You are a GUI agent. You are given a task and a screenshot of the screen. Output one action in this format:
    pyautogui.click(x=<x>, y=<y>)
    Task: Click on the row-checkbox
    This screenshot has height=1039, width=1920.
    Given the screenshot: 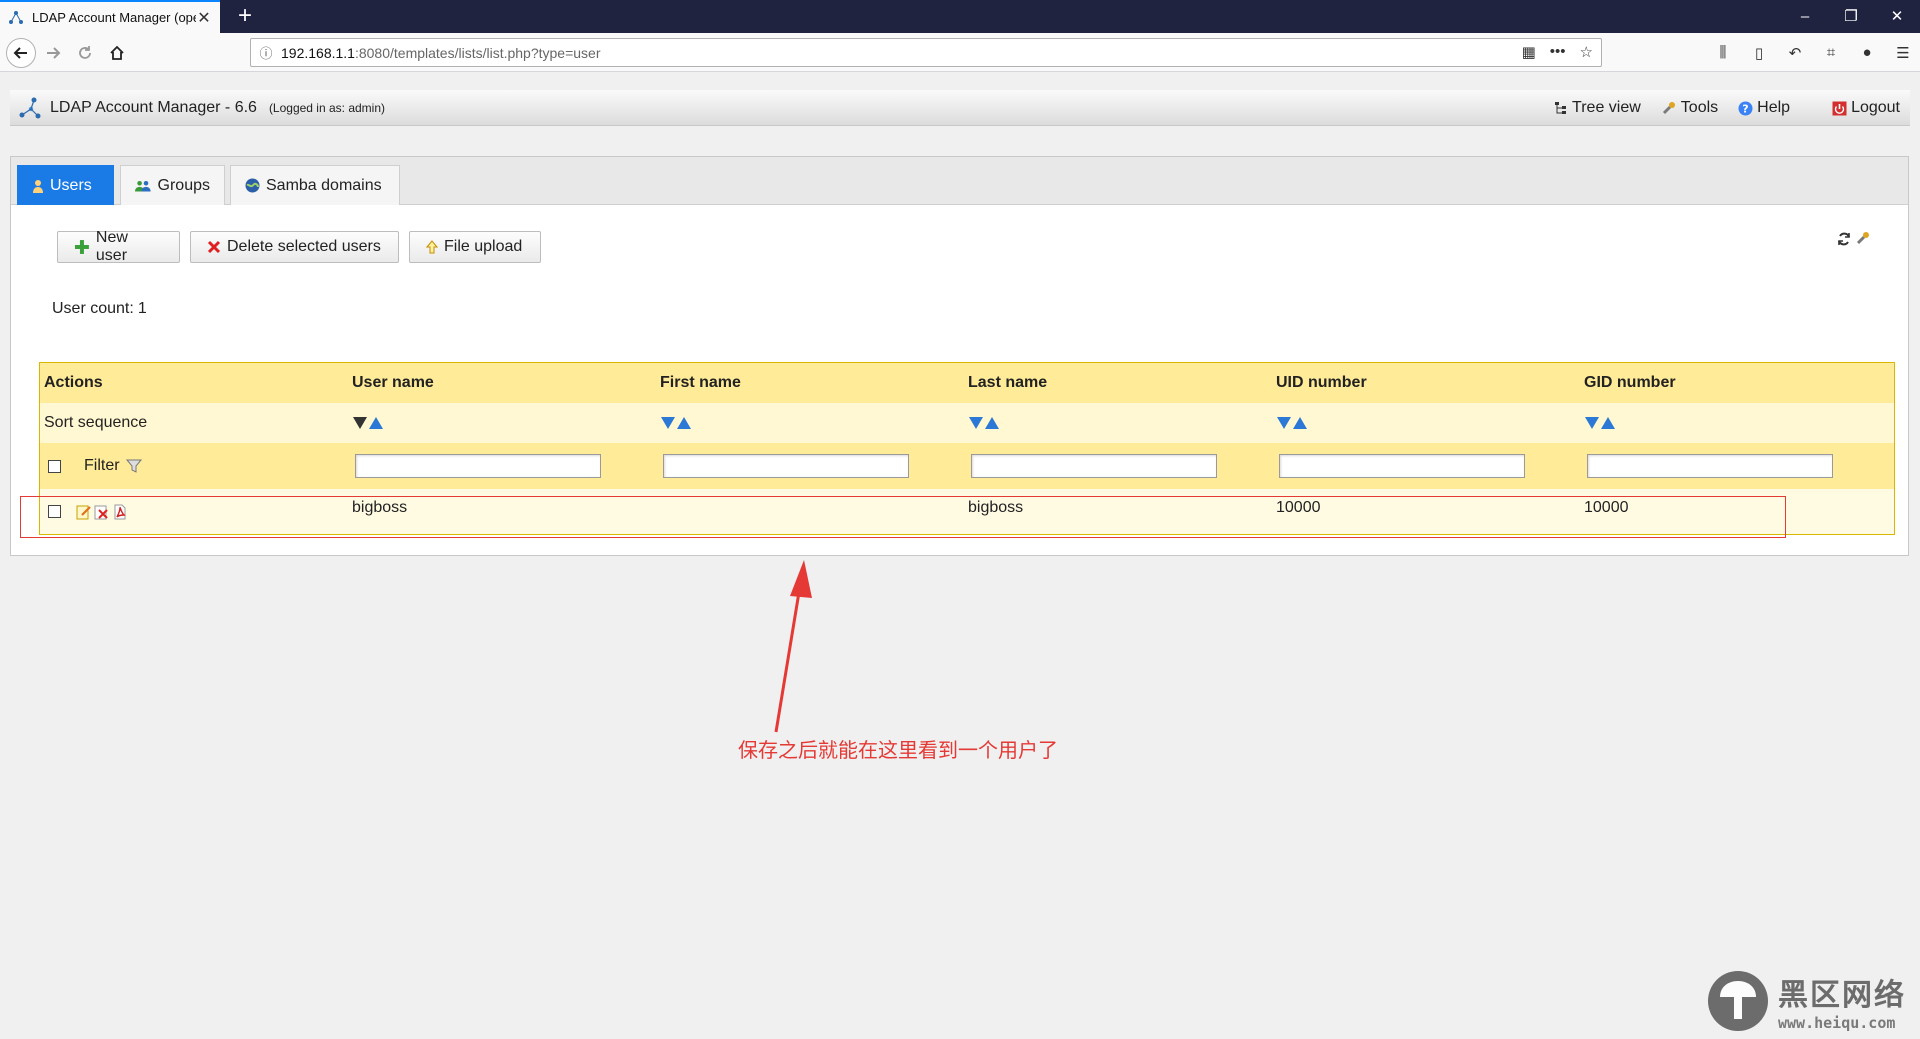 What is the action you would take?
    pyautogui.click(x=54, y=511)
    